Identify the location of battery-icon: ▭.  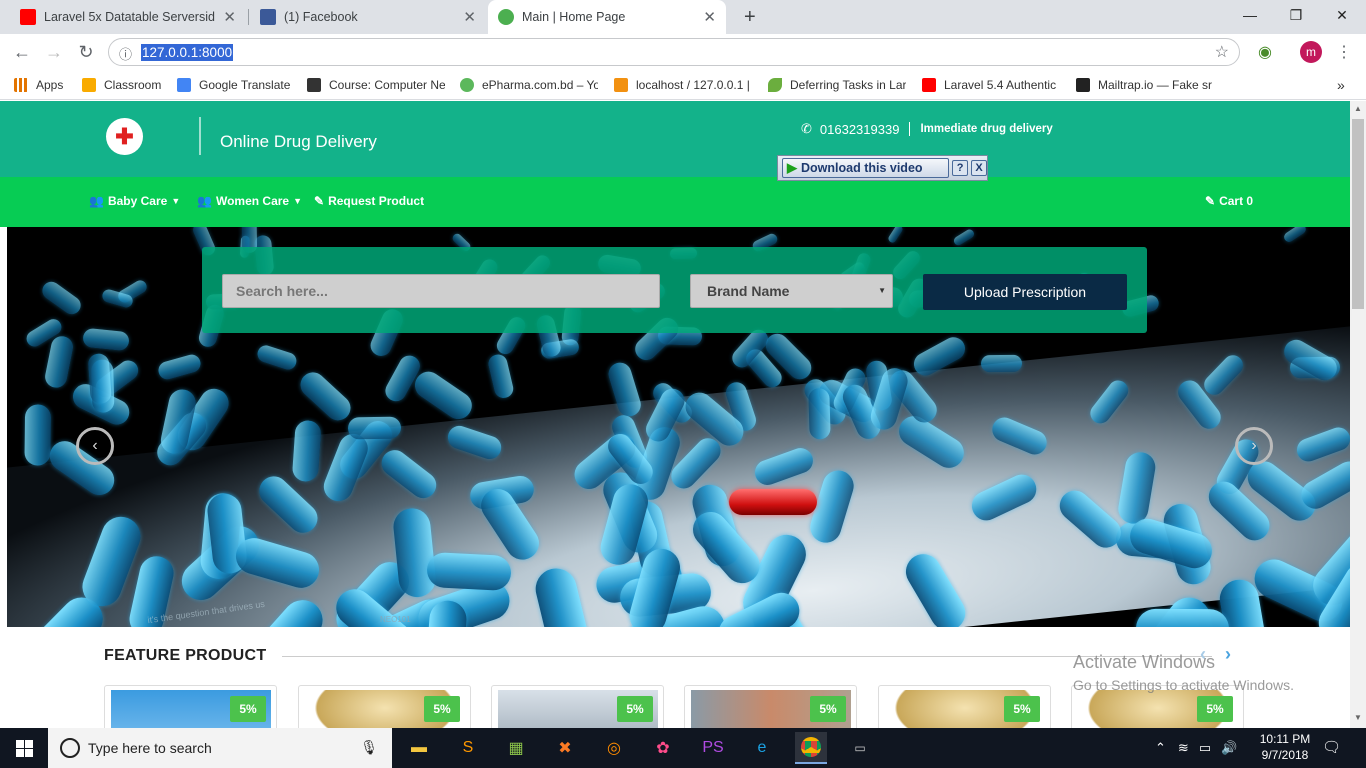
(1205, 748).